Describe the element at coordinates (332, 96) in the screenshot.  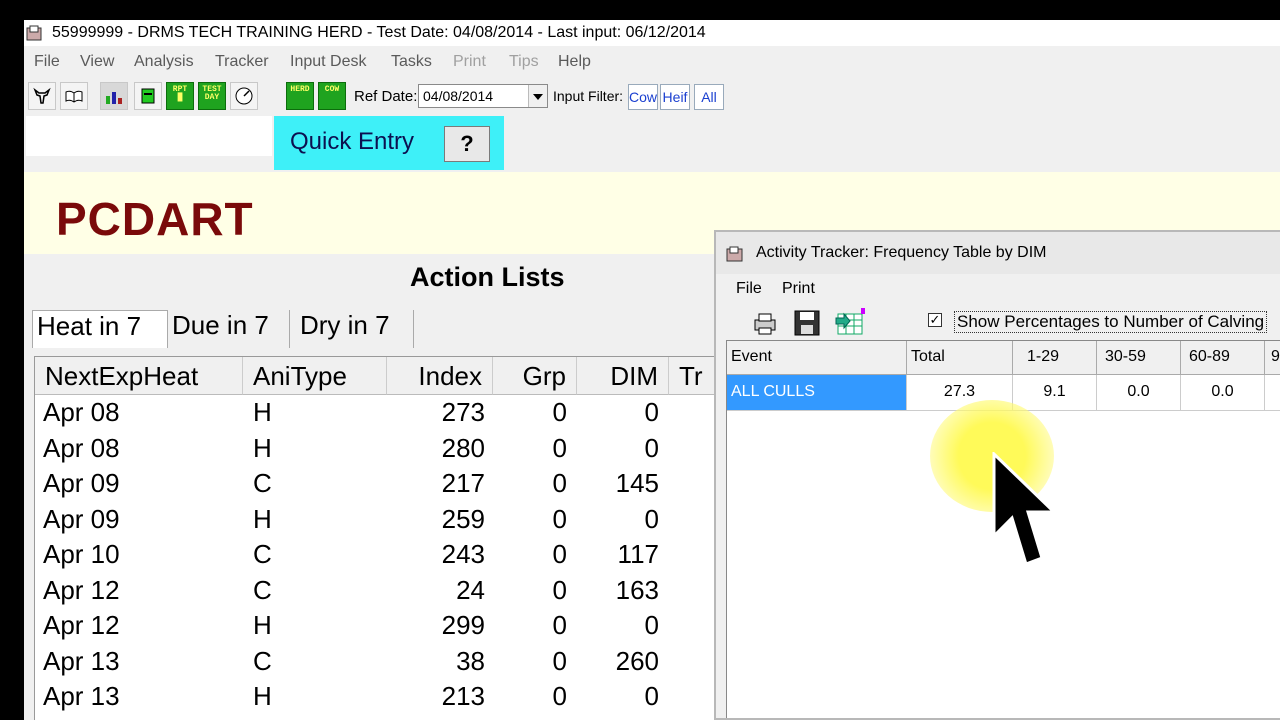
I see `cow-summary-button: COW` at that location.